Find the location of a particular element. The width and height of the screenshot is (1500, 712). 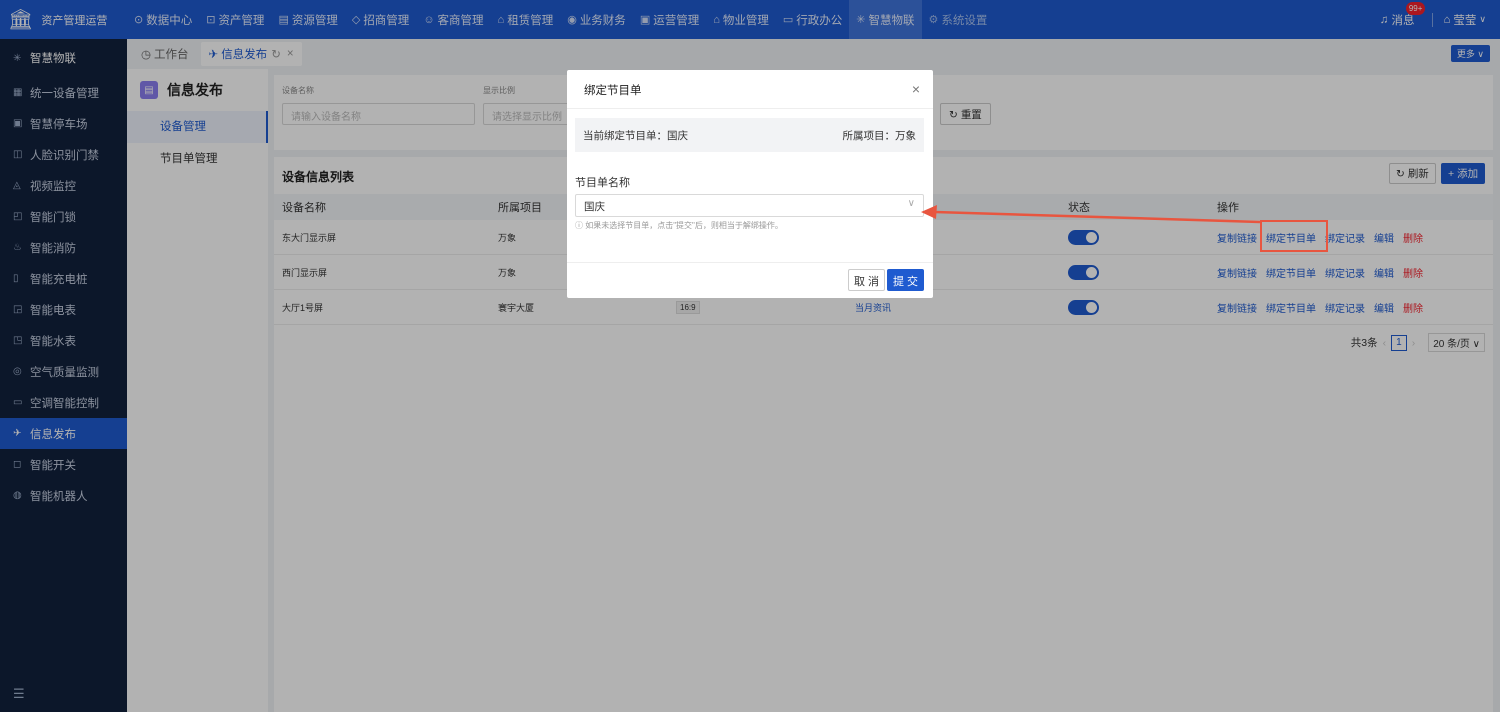

arrow-head is located at coordinates (929, 212).